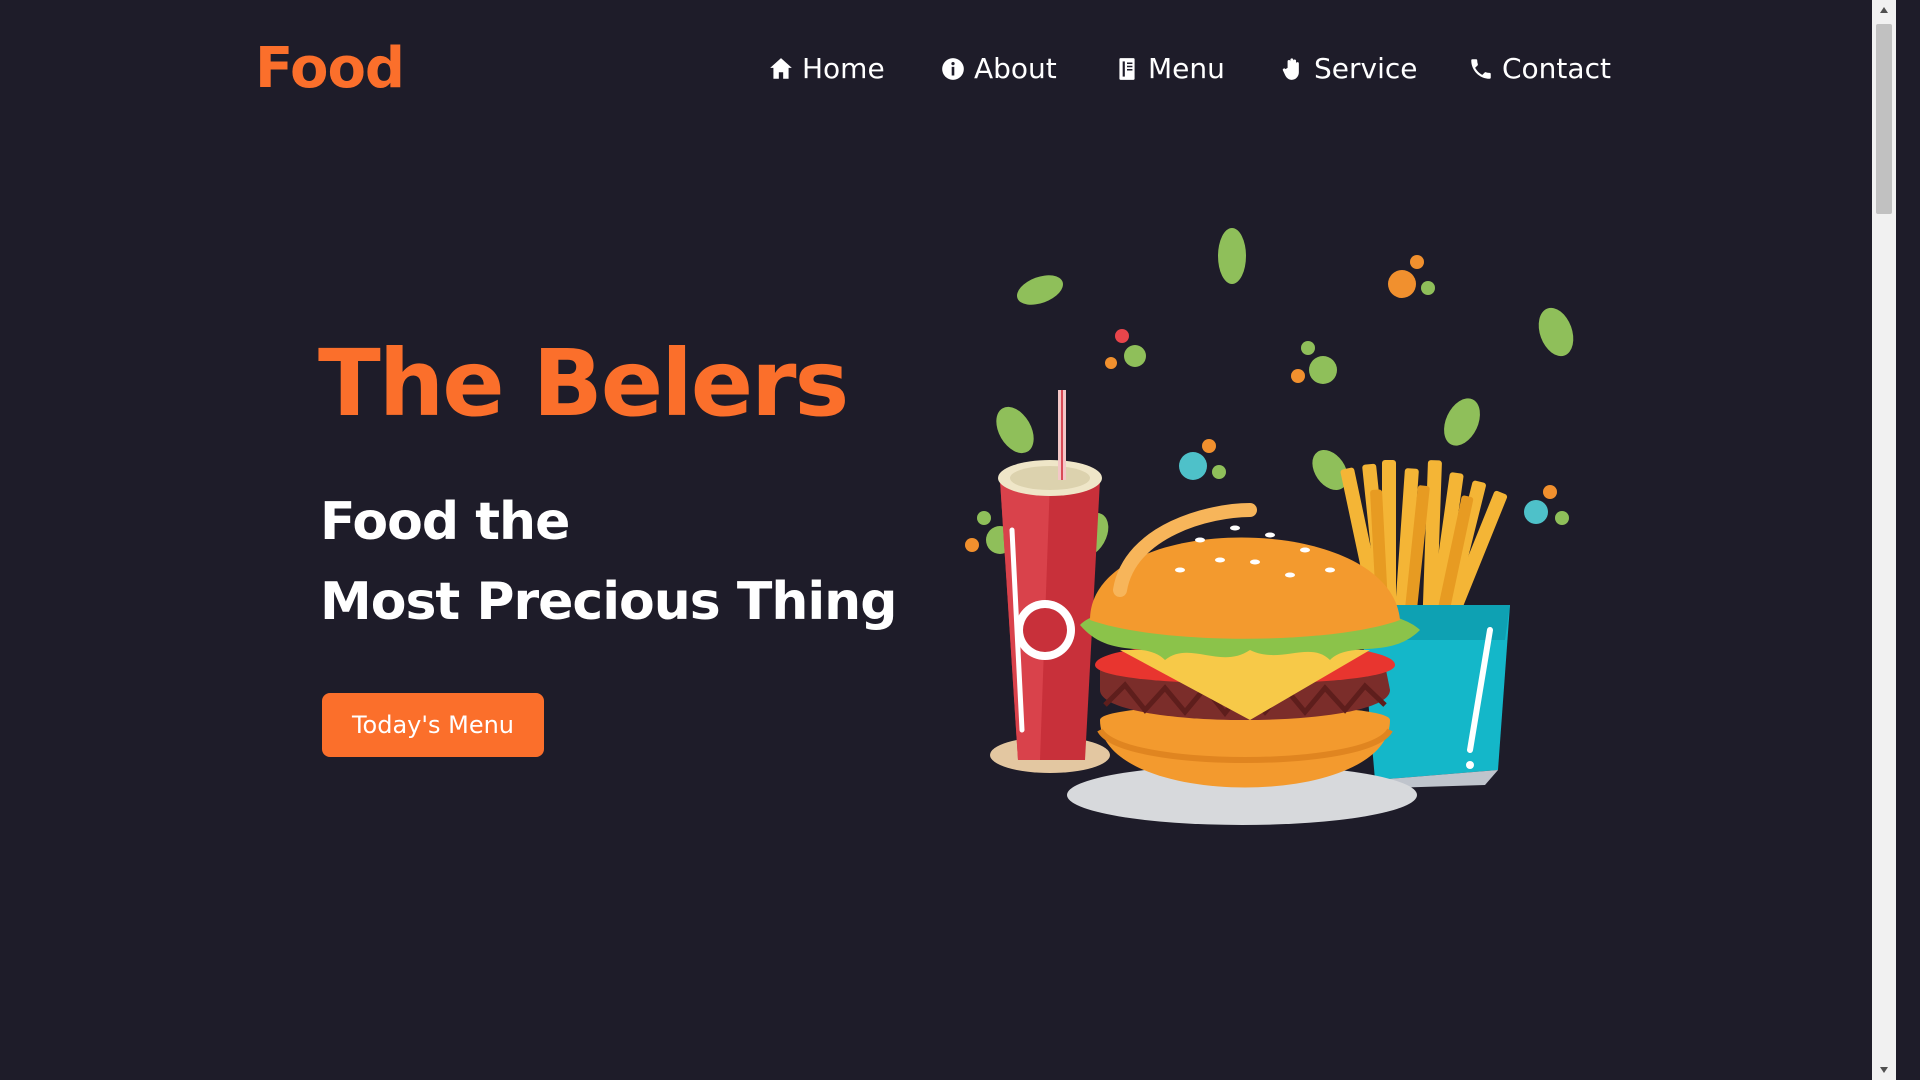 This screenshot has width=1920, height=1080. I want to click on nav-item-menu: Menu, so click(1169, 68).